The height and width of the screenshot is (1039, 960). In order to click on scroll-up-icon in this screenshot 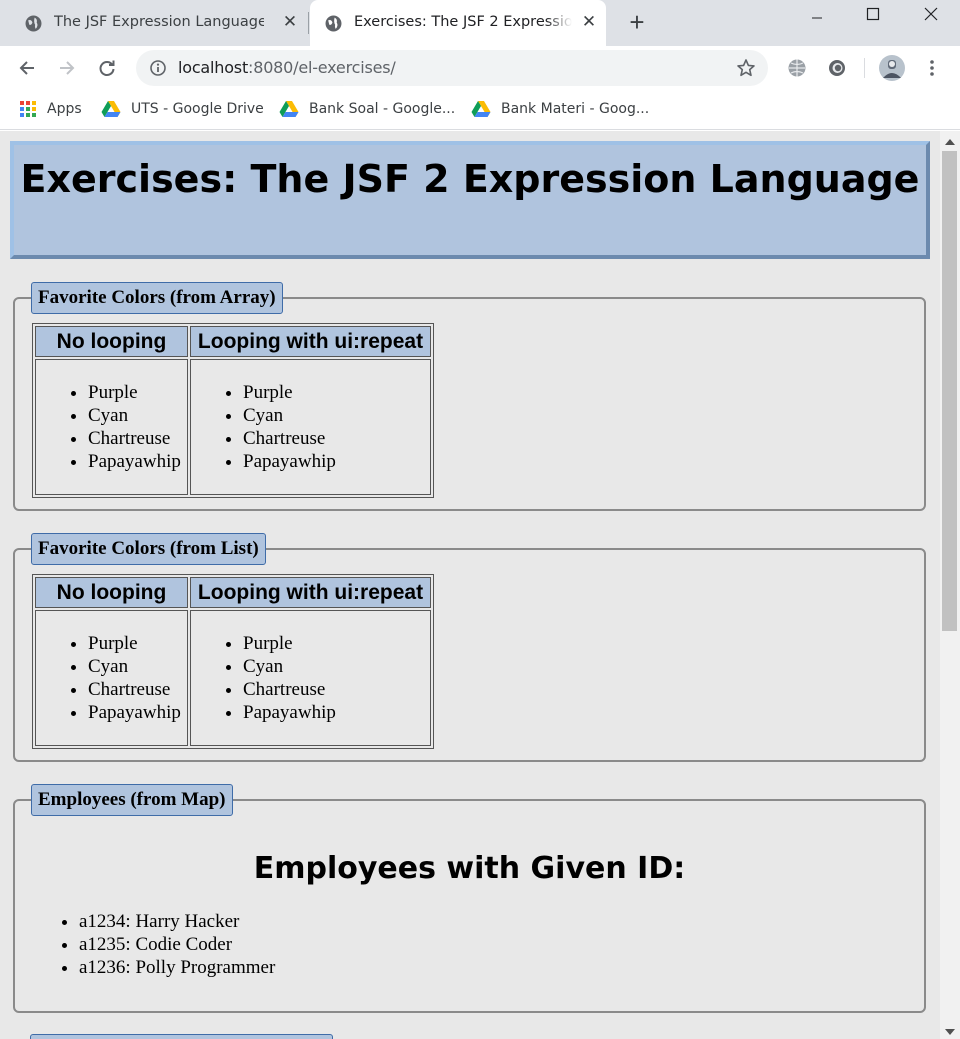, I will do `click(950, 142)`.